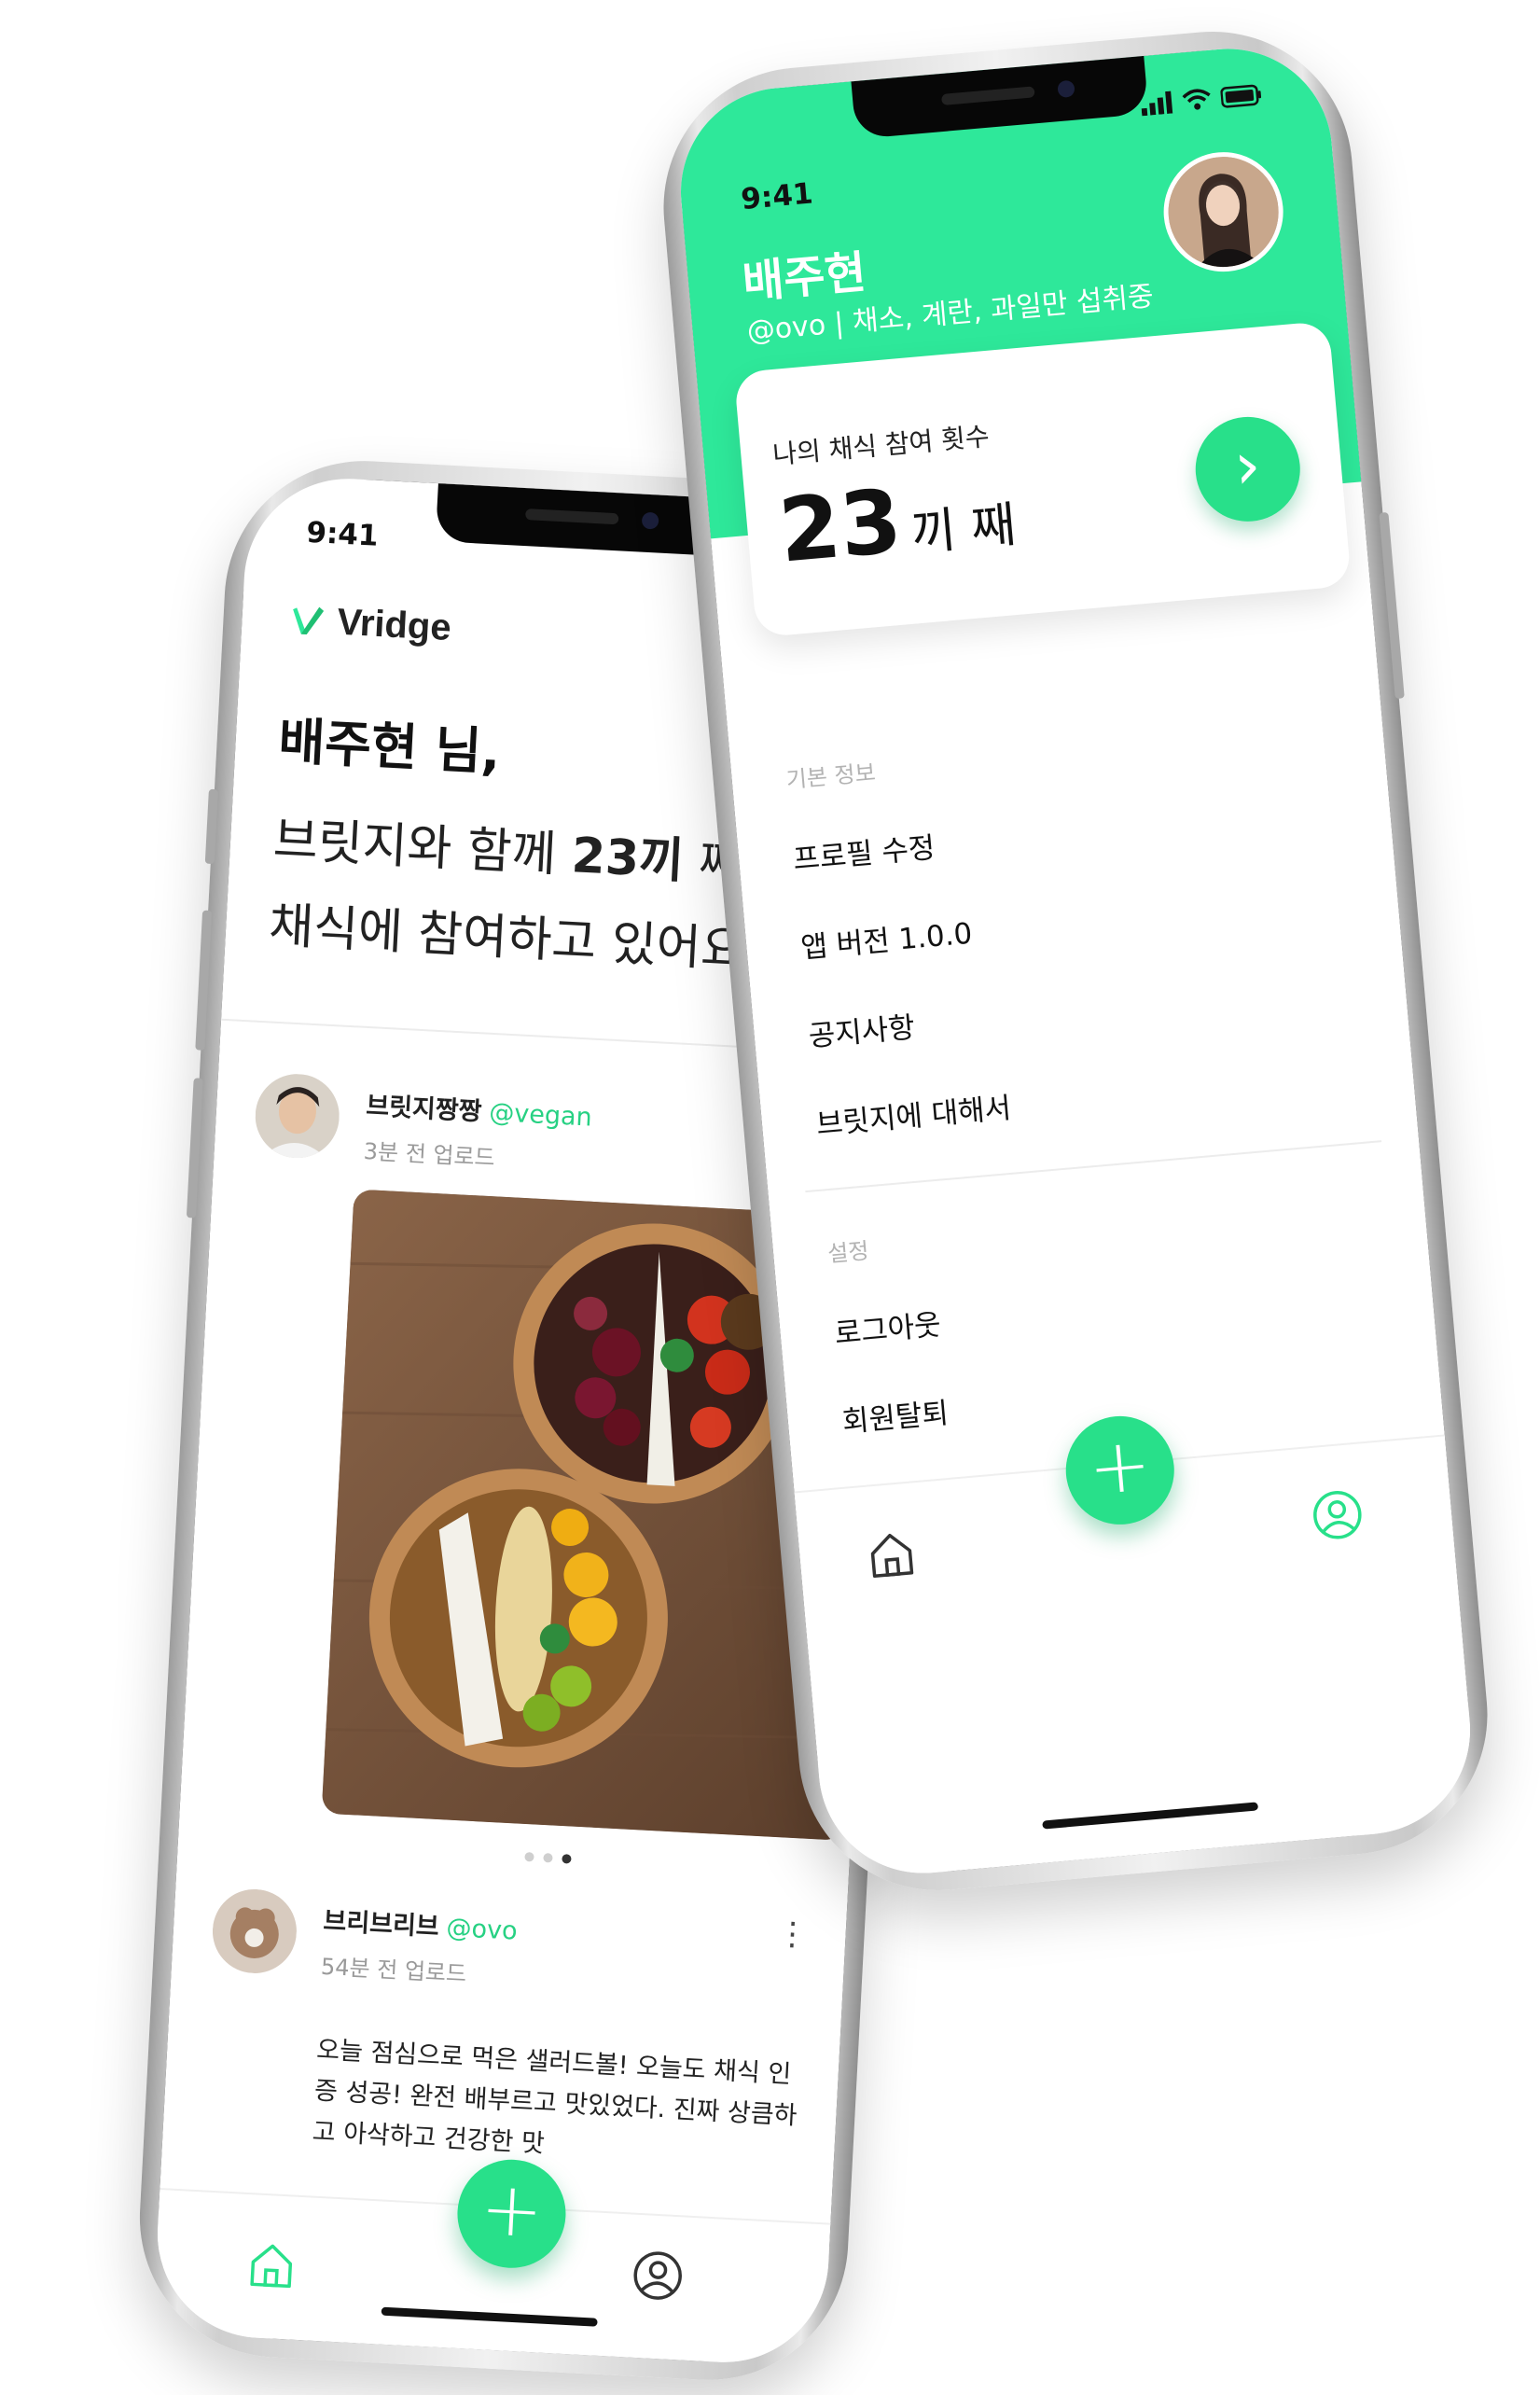  Describe the element at coordinates (424, 1109) in the screenshot. I see `author-name: 브릿지짱짱` at that location.